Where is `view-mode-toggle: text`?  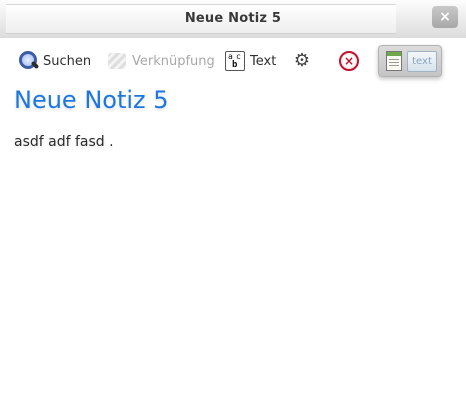
view-mode-toggle: text is located at coordinates (410, 61).